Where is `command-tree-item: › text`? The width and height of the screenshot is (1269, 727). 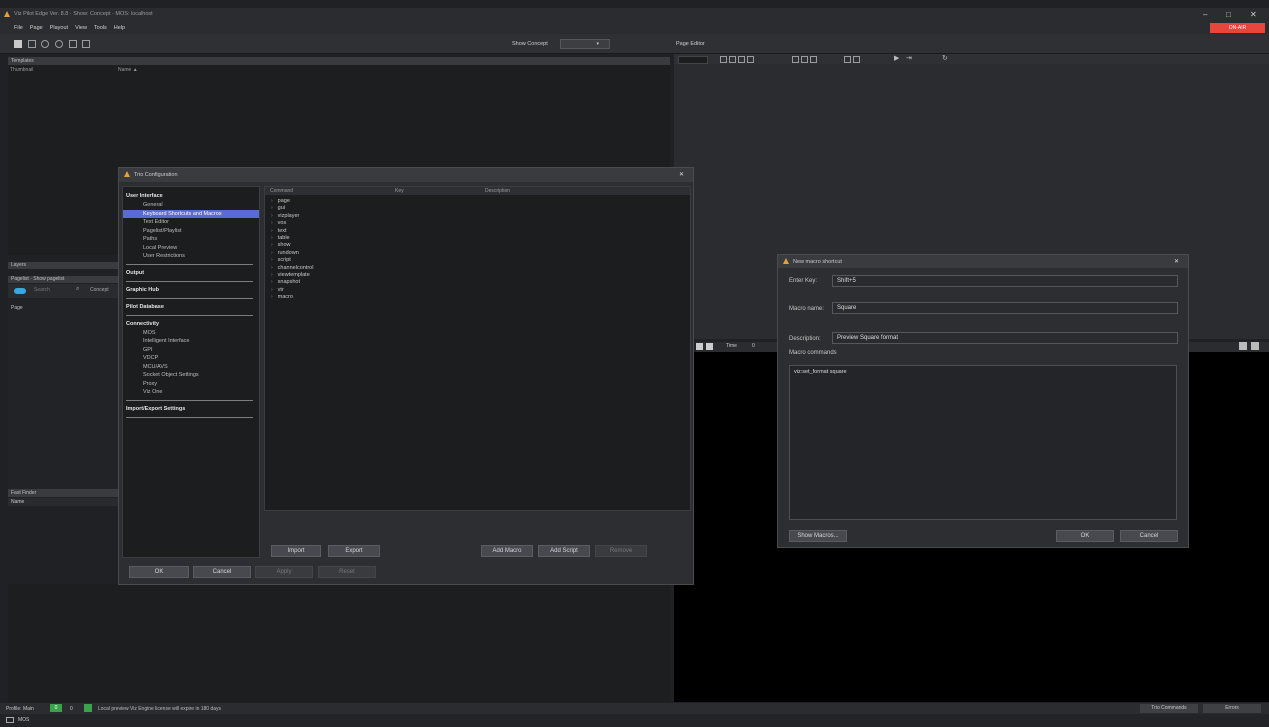
command-tree-item: › text is located at coordinates (477, 231).